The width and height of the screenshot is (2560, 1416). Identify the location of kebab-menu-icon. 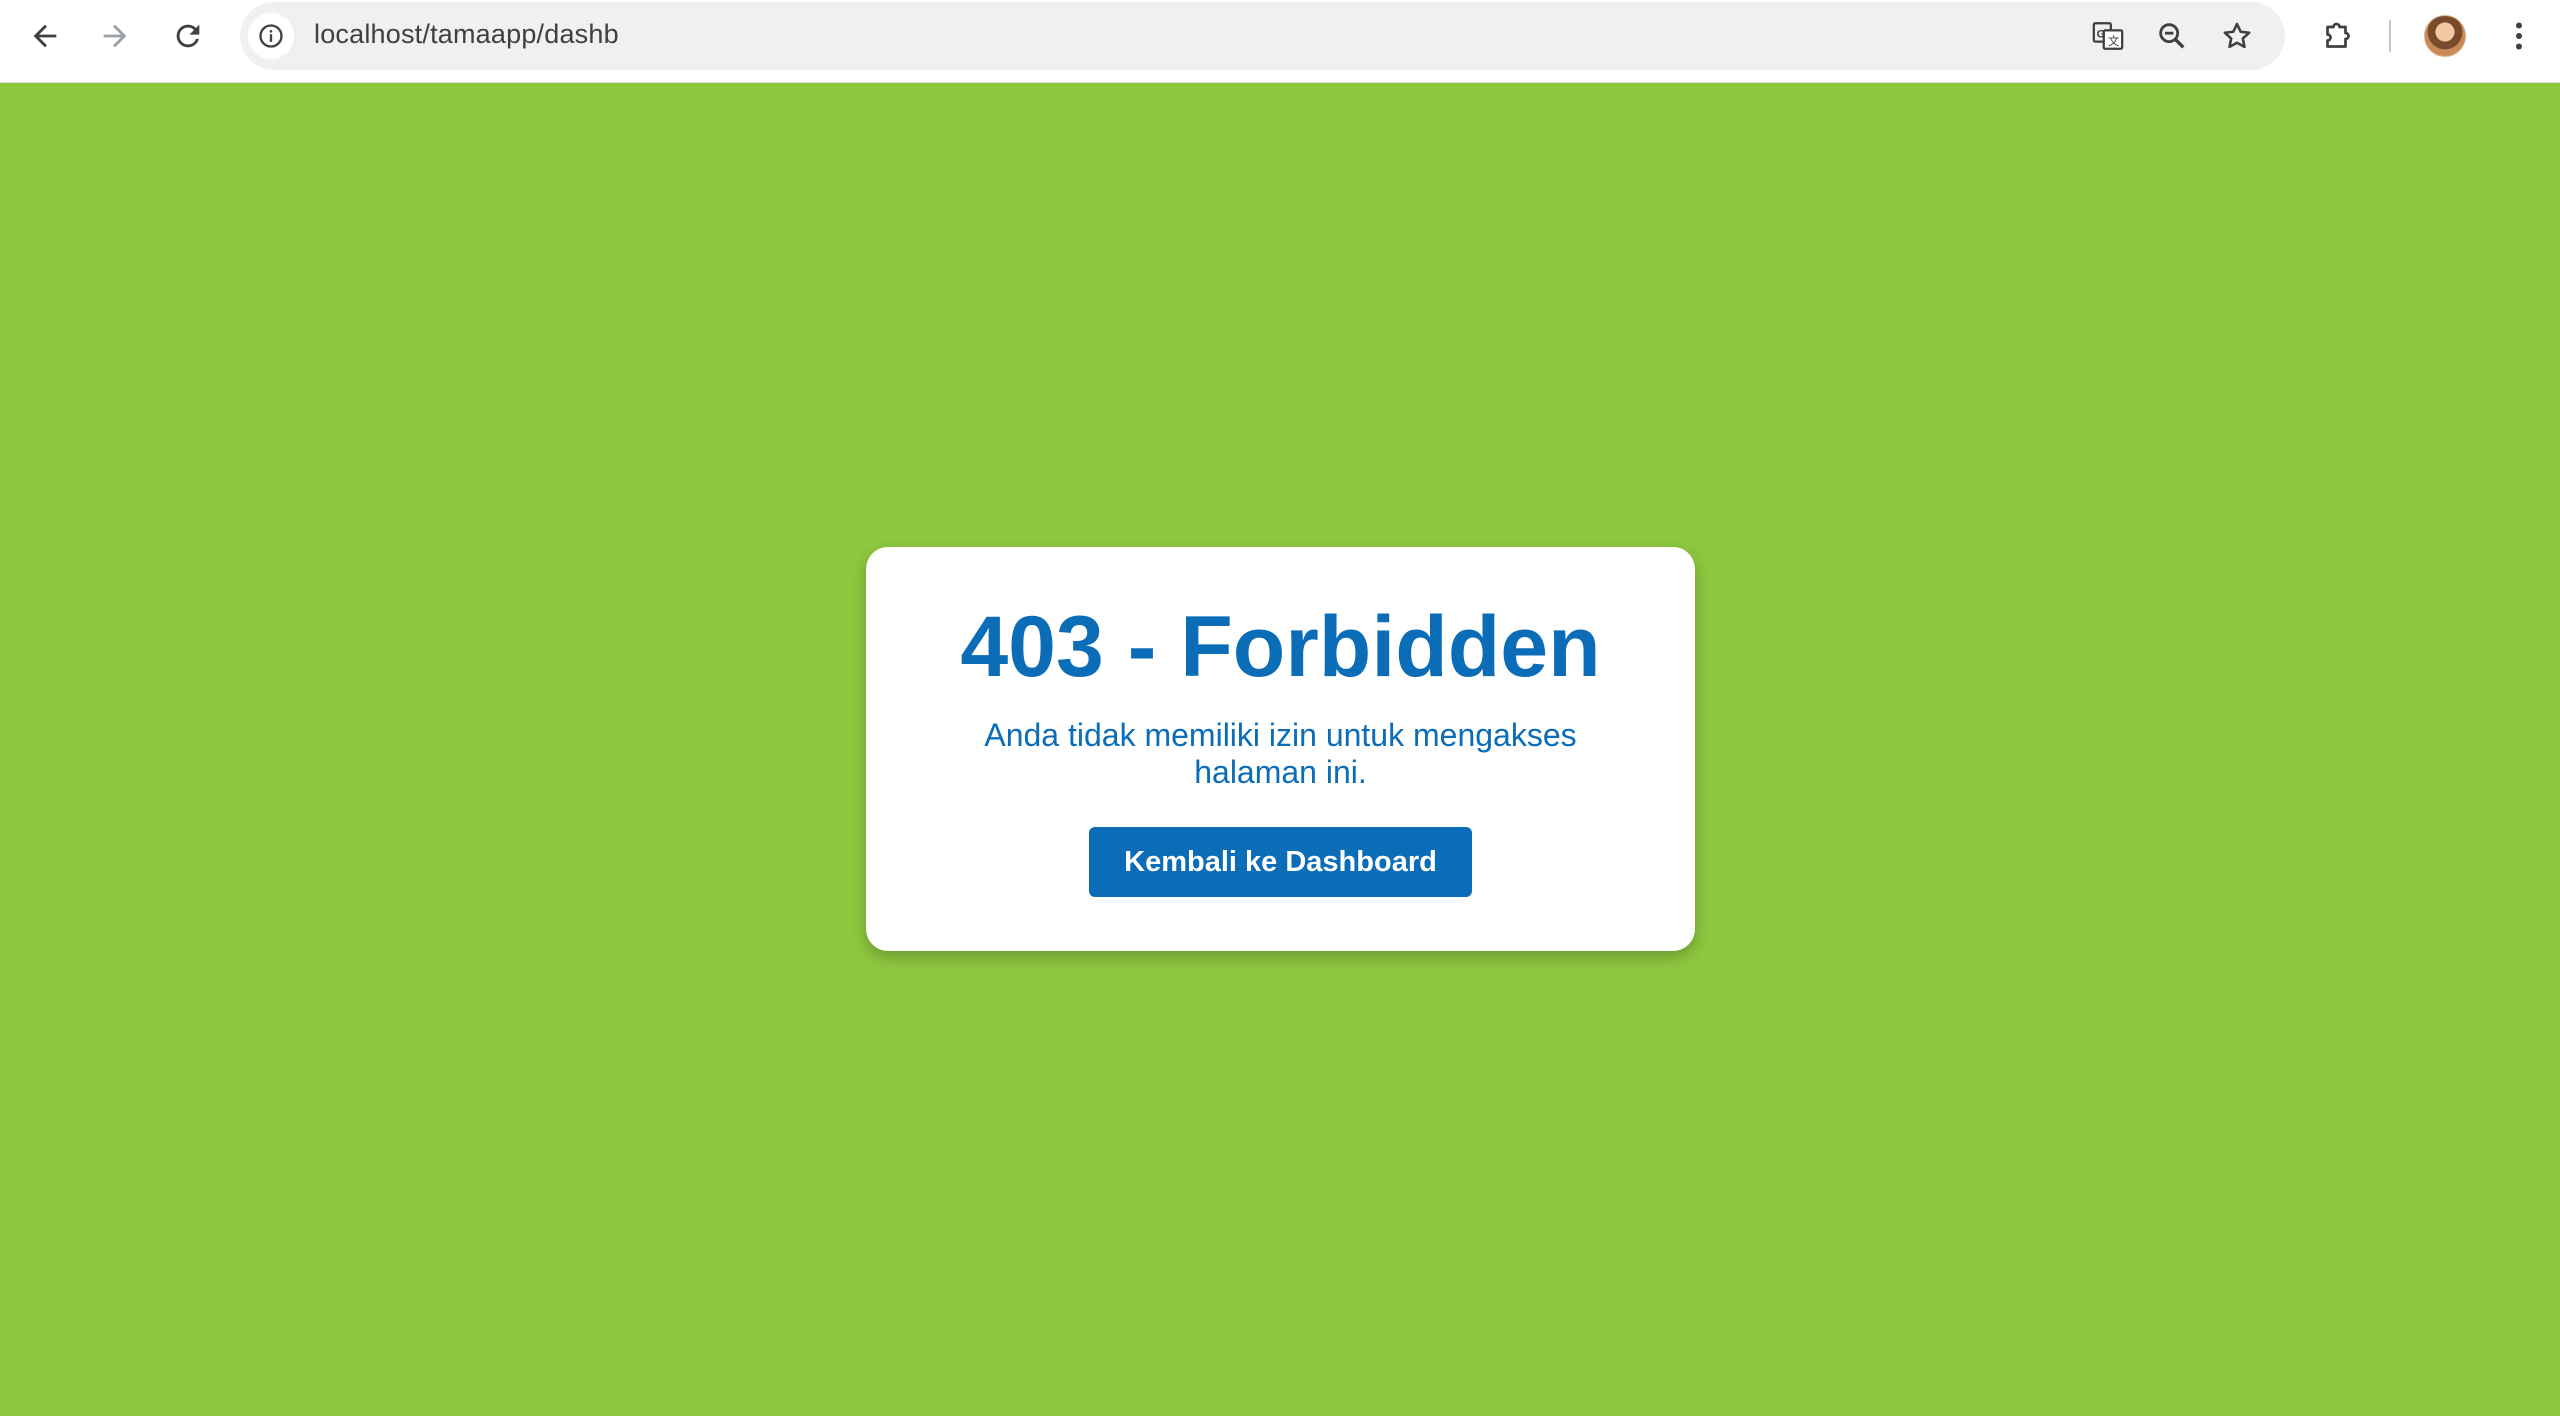
(2519, 36).